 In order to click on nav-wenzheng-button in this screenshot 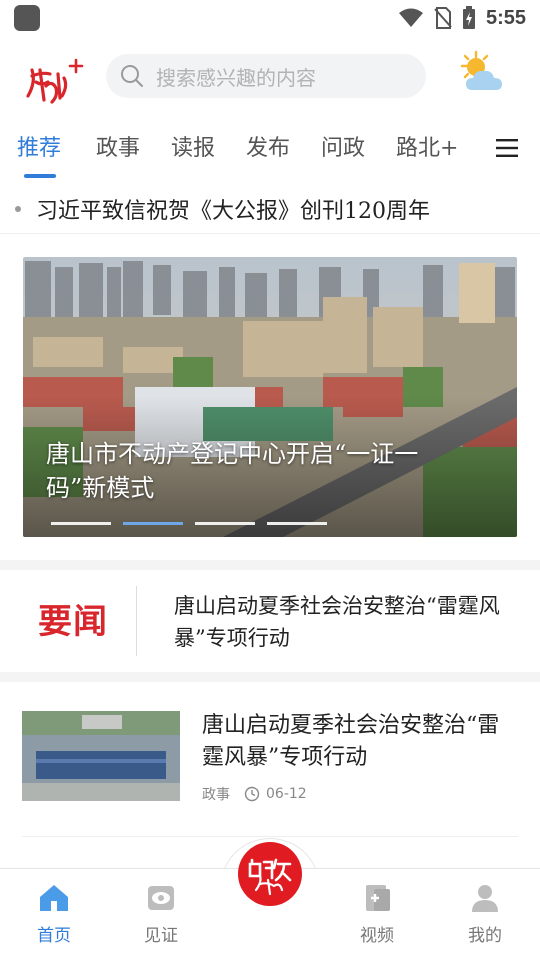, I will do `click(270, 874)`.